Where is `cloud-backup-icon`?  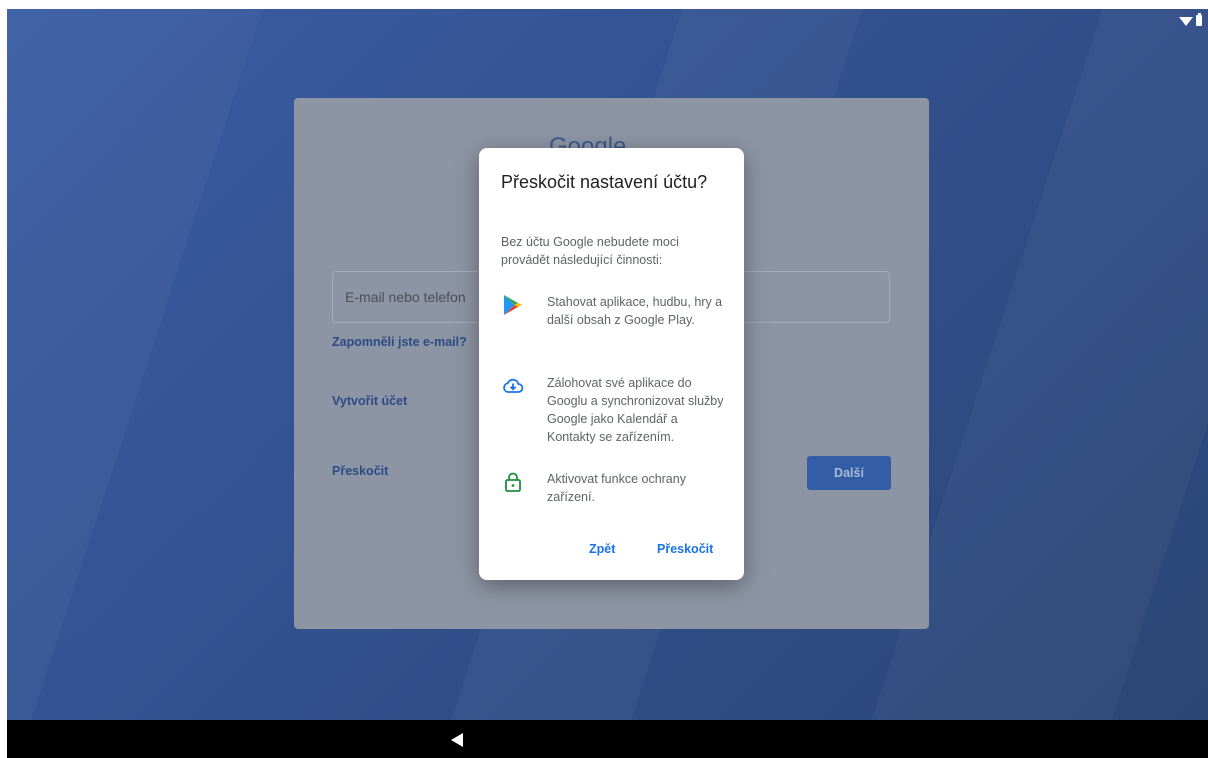 cloud-backup-icon is located at coordinates (513, 385).